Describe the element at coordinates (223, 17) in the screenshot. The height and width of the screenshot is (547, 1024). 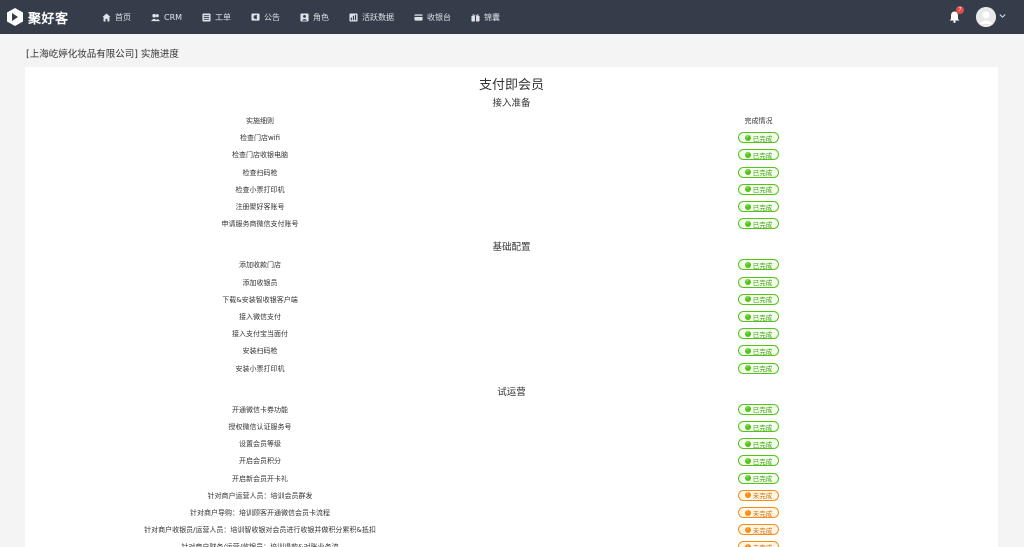
I see `nav-label: 工单` at that location.